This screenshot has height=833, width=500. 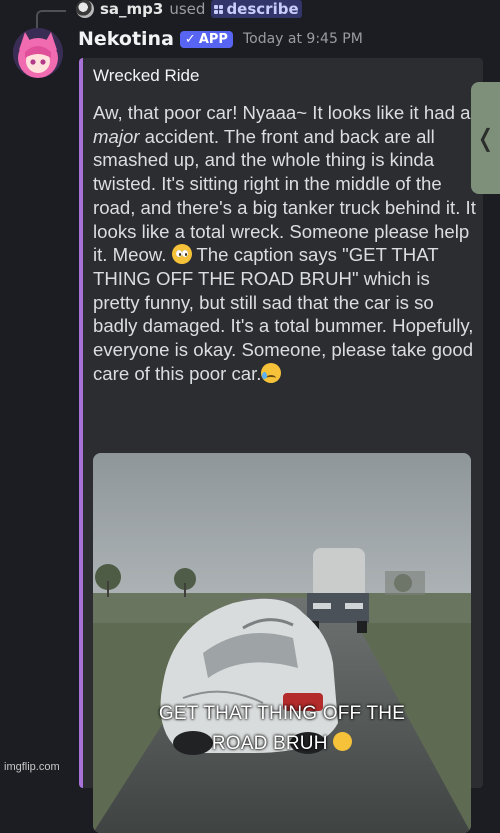 I want to click on message-header: Nekotina ✓ APP Today at 9:45 PM, so click(x=220, y=39).